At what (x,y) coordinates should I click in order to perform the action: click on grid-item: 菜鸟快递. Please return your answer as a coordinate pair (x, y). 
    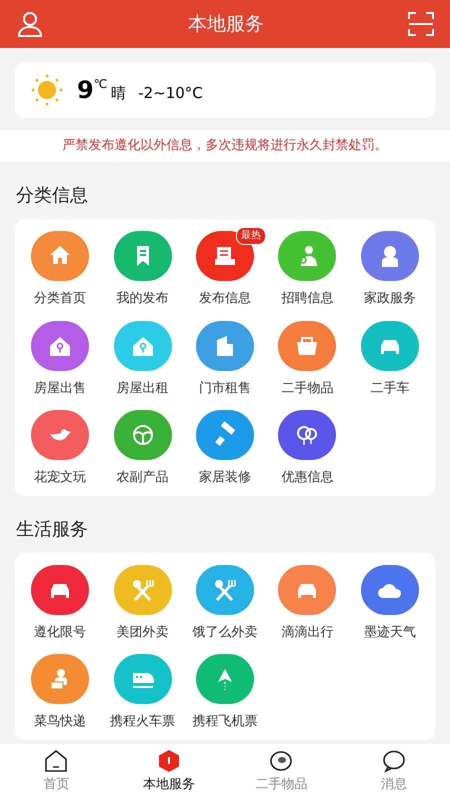
    Looking at the image, I should click on (60, 695).